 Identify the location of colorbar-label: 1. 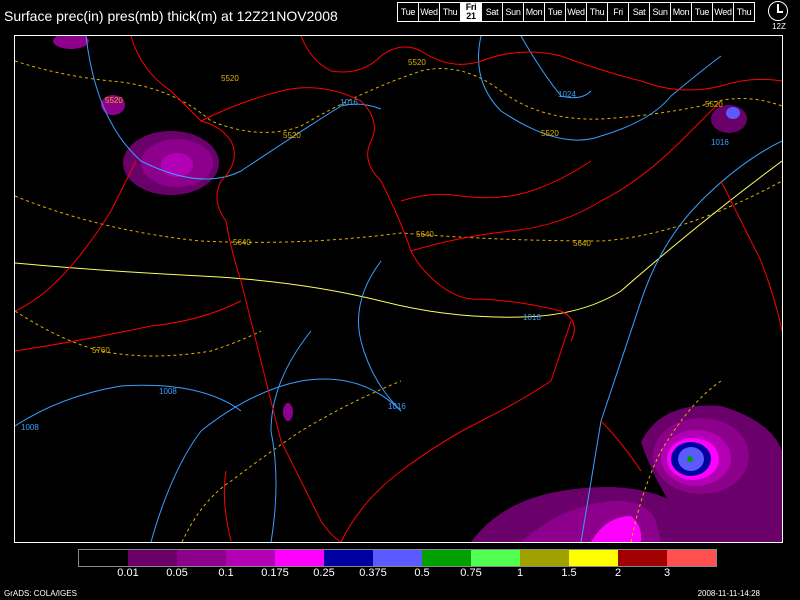
(520, 573).